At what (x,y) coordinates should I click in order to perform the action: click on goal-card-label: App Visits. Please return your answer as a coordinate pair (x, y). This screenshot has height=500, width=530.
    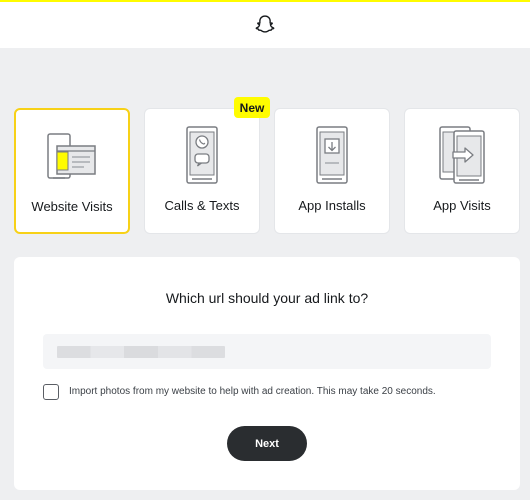
    Looking at the image, I should click on (462, 205).